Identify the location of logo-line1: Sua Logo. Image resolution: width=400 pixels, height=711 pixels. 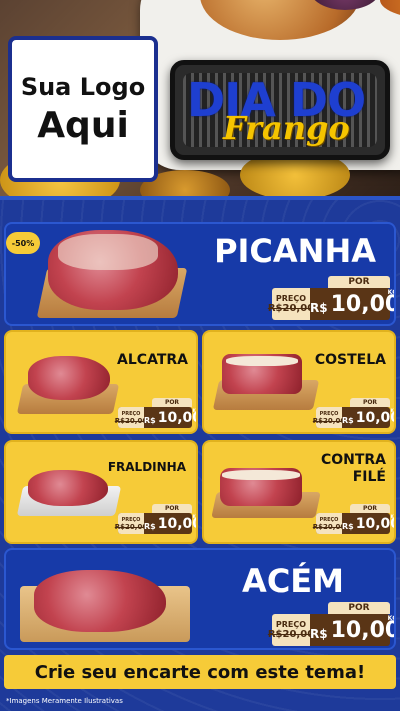
(83, 86).